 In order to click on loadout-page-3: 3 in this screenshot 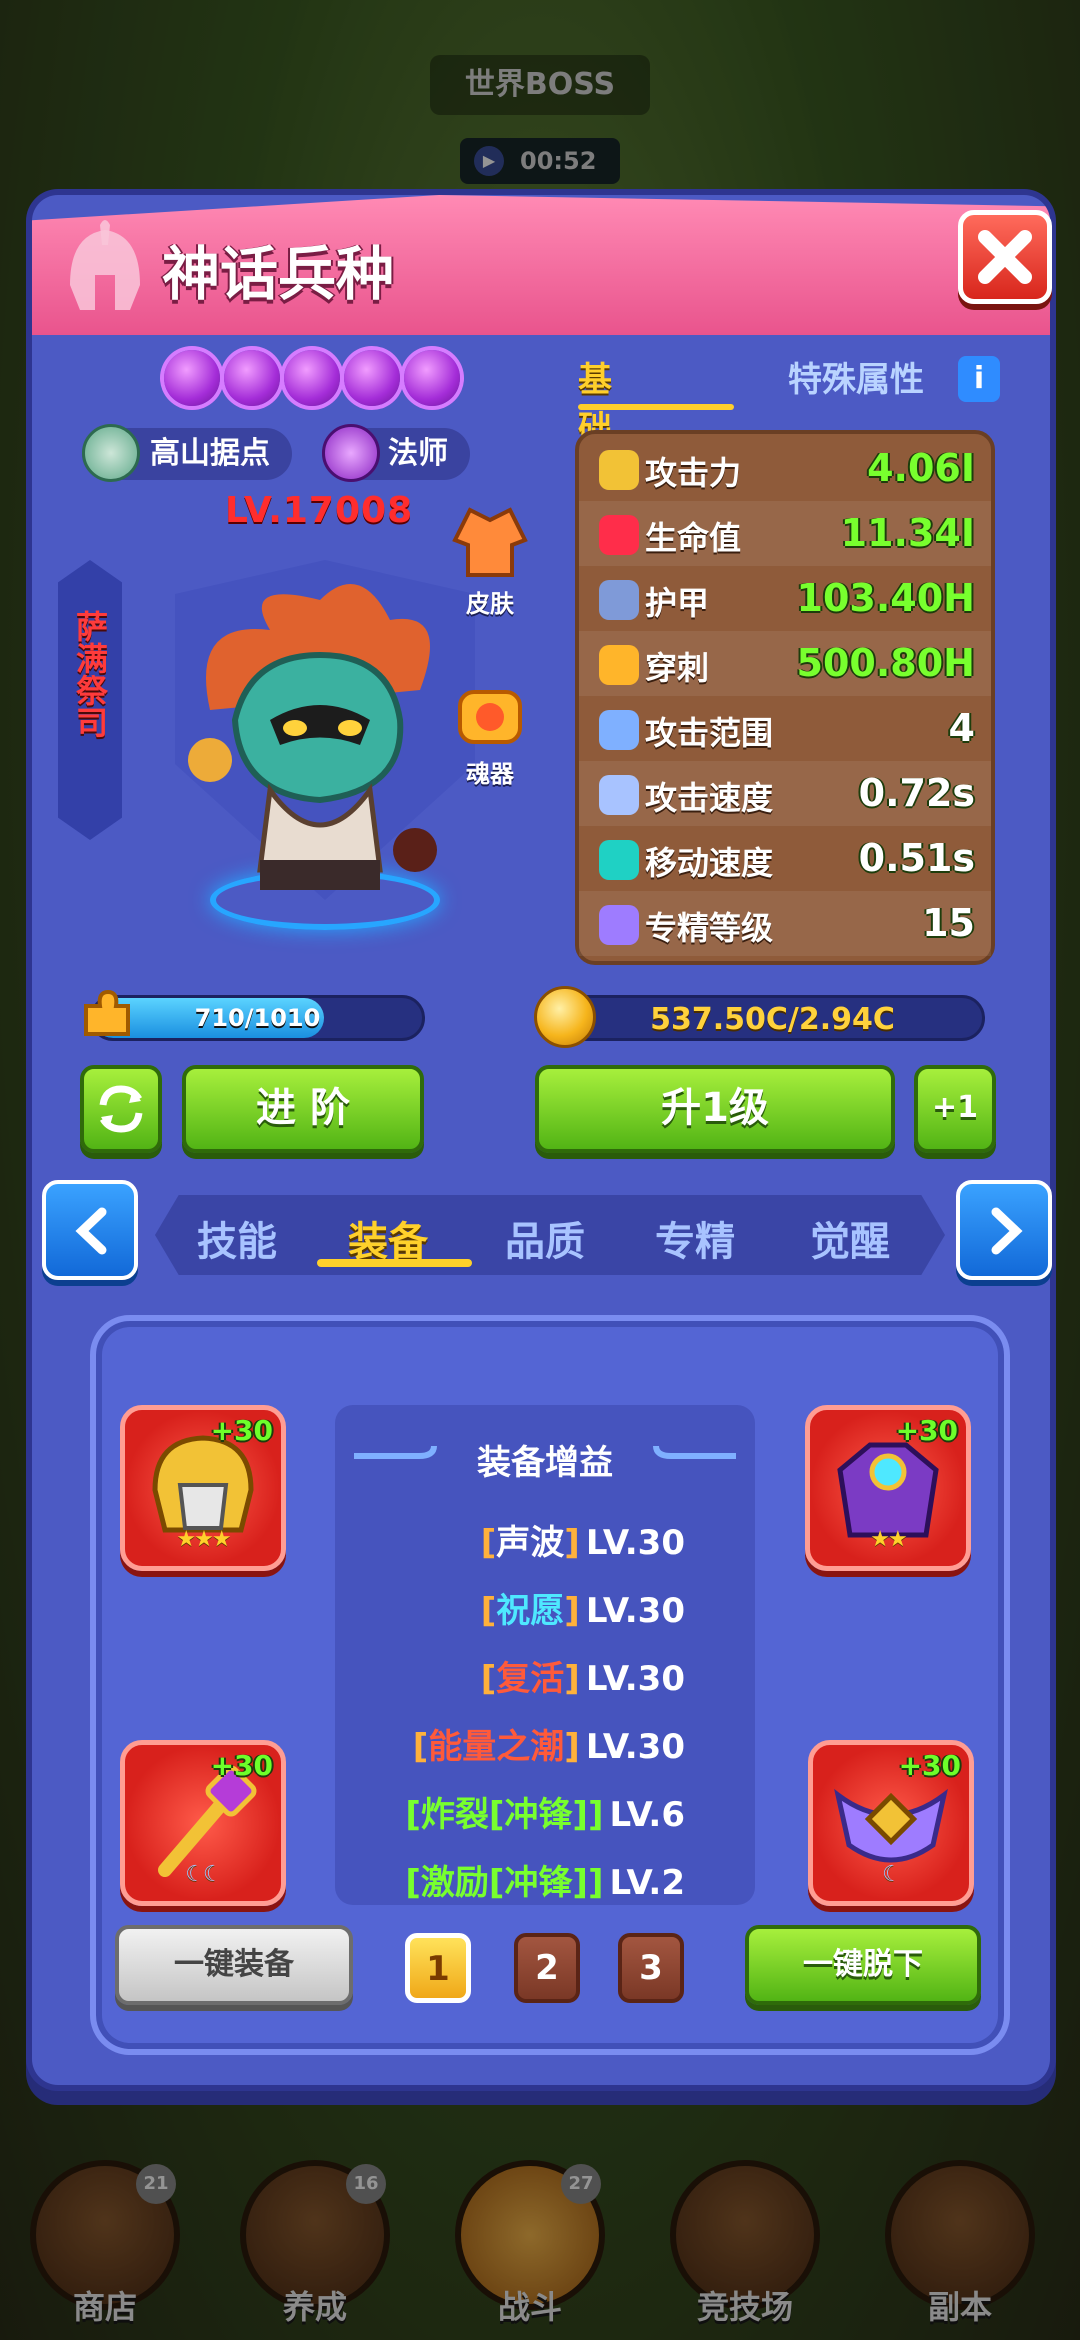, I will do `click(651, 1968)`.